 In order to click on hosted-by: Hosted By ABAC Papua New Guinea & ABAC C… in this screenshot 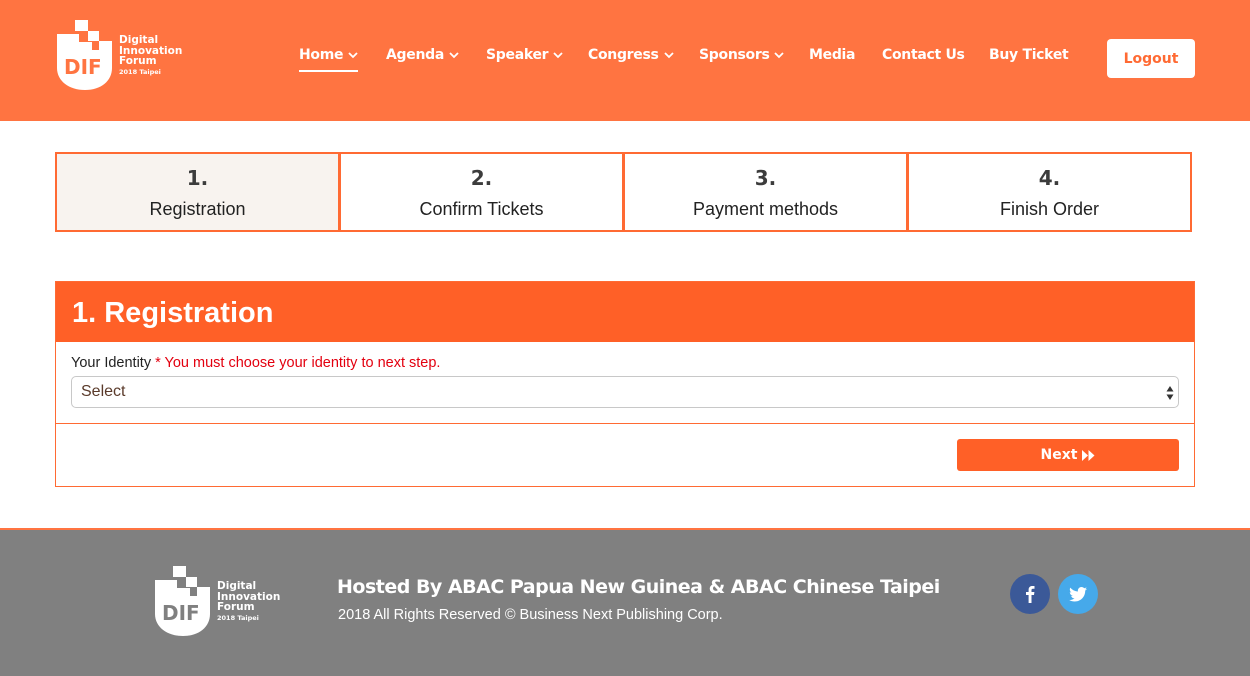, I will do `click(638, 587)`.